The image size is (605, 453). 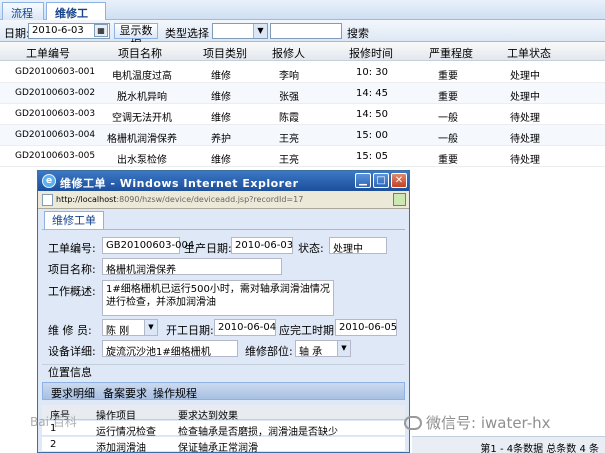 I want to click on due-date-field: 2010-06-05, so click(x=366, y=327).